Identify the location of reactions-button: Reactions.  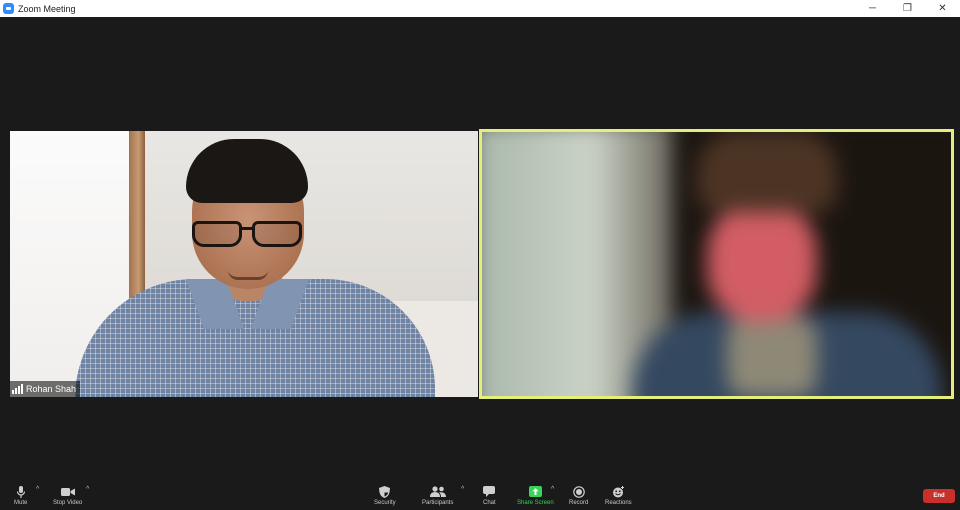
(618, 495).